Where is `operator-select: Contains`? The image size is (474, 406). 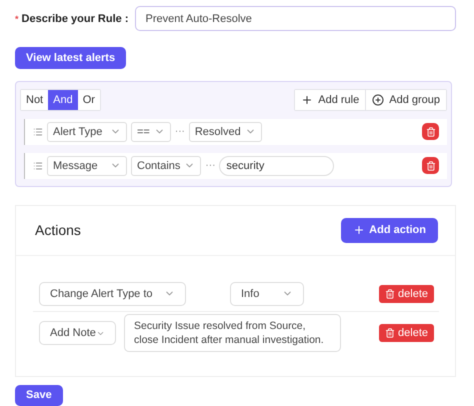 operator-select: Contains is located at coordinates (166, 166).